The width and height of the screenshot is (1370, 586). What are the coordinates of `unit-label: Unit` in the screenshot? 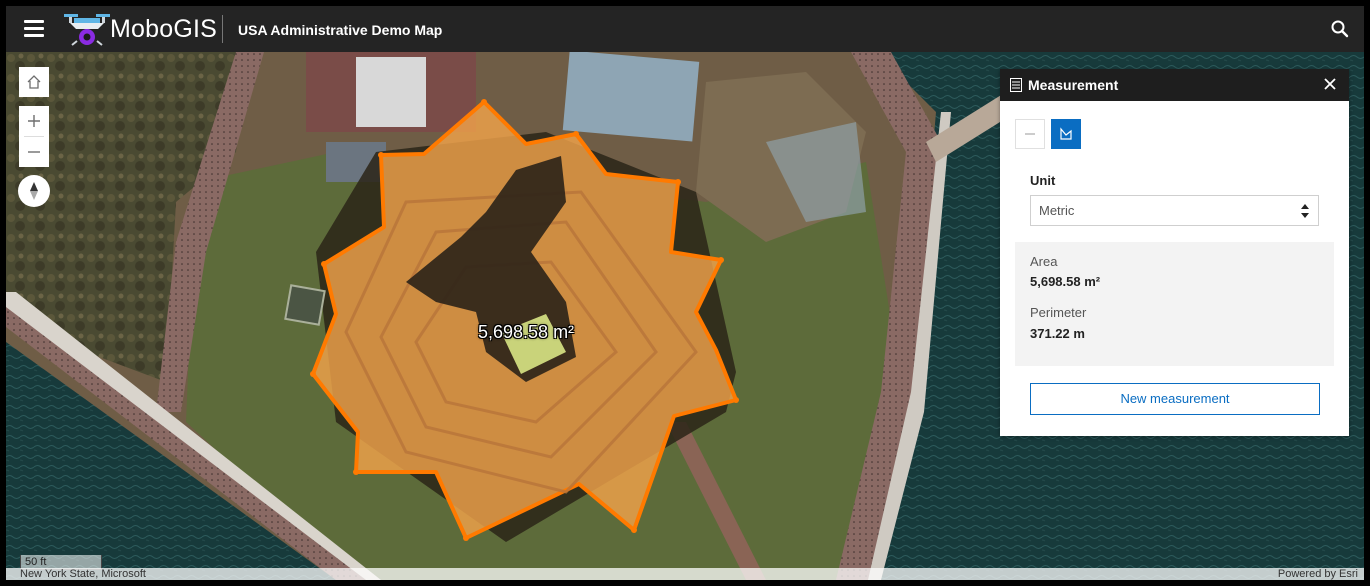 It's located at (1043, 180).